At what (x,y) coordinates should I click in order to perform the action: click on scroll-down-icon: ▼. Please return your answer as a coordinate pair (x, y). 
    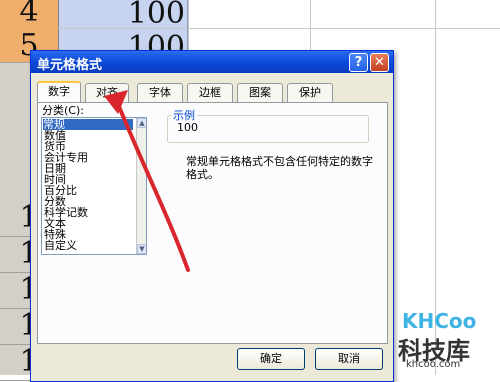
    Looking at the image, I should click on (141, 249).